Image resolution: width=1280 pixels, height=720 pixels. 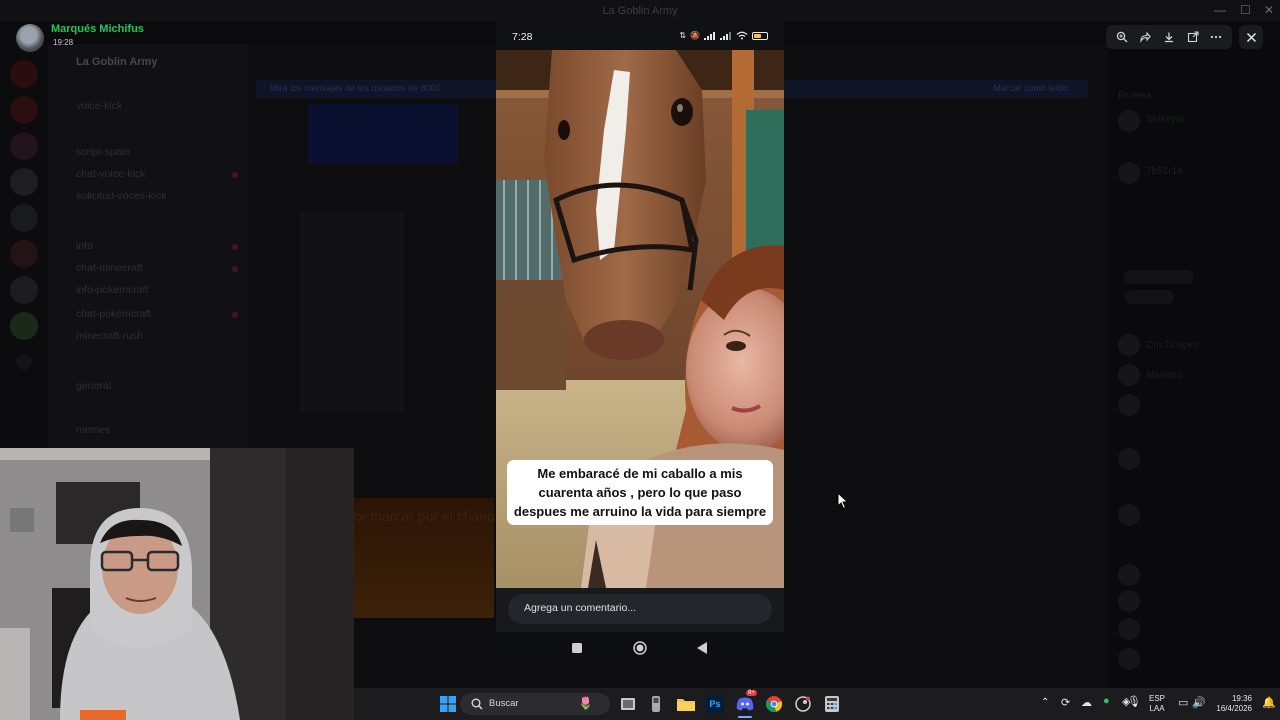 I want to click on channel-item: chat-pokemcraft, so click(x=113, y=314).